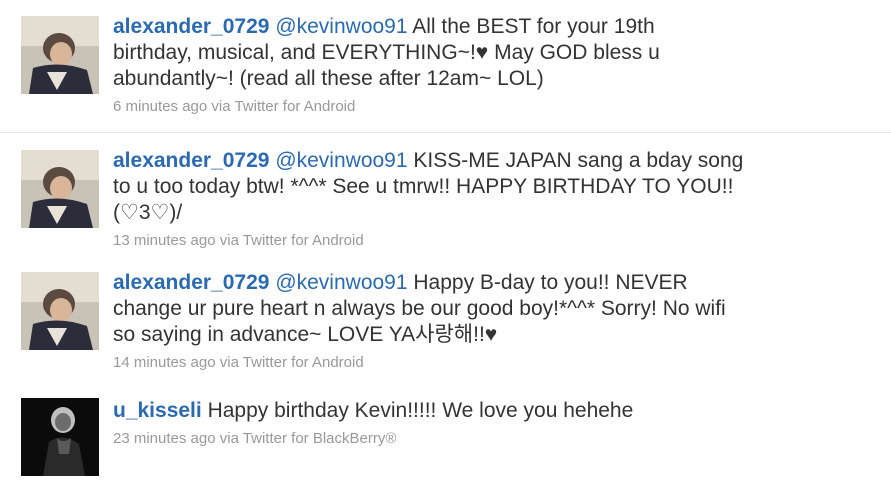  I want to click on tweet-meta: 14 minutes ago via Twitter for Android, so click(498, 363).